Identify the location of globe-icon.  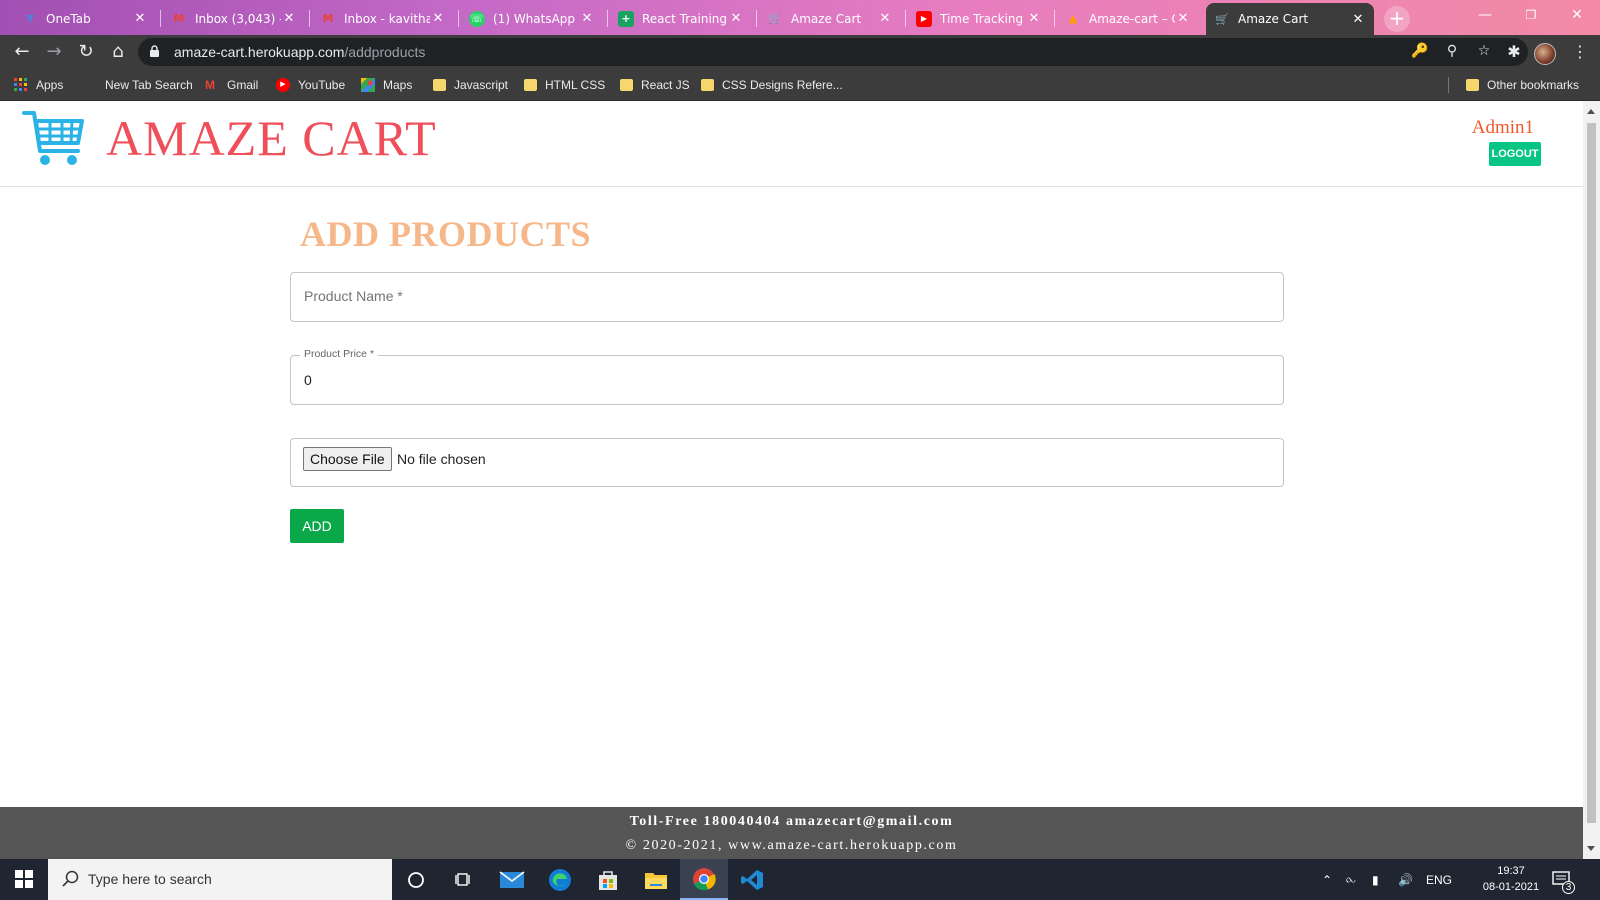
(90, 85).